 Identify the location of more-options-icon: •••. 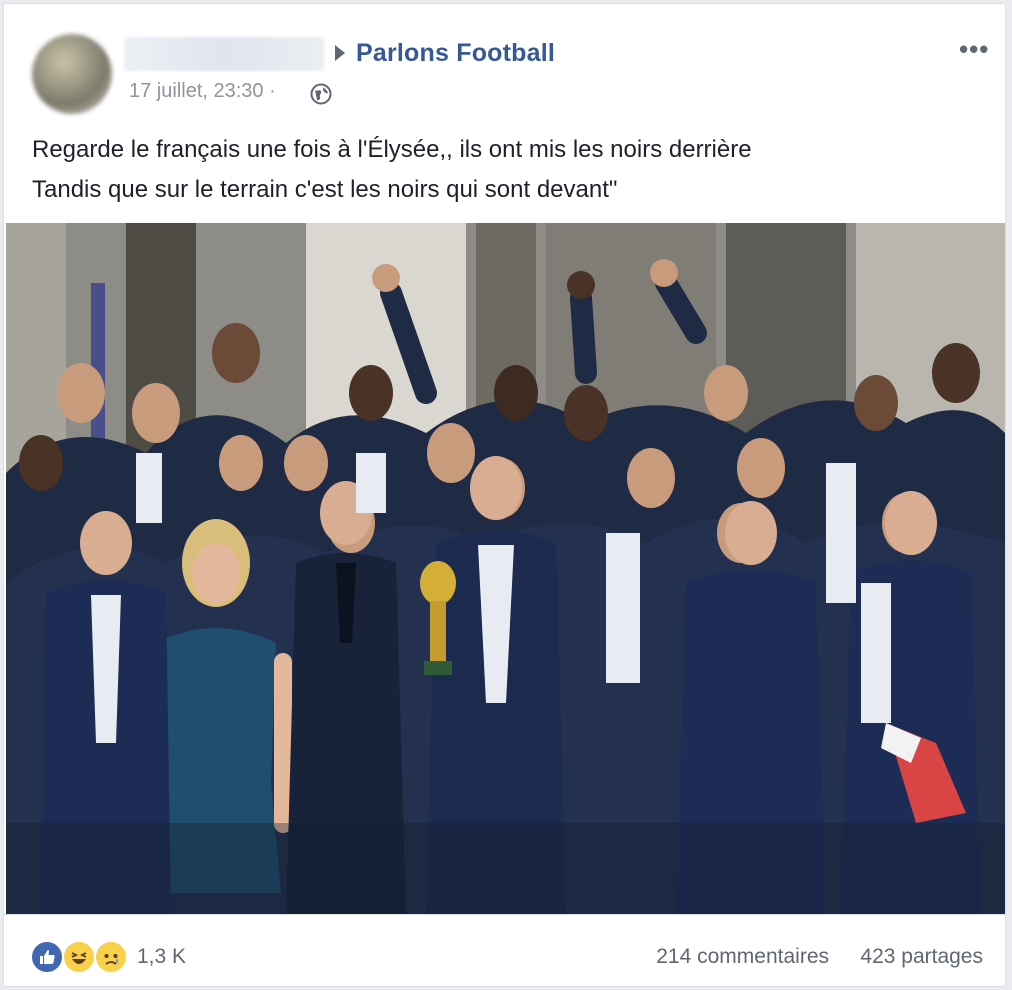
(974, 49).